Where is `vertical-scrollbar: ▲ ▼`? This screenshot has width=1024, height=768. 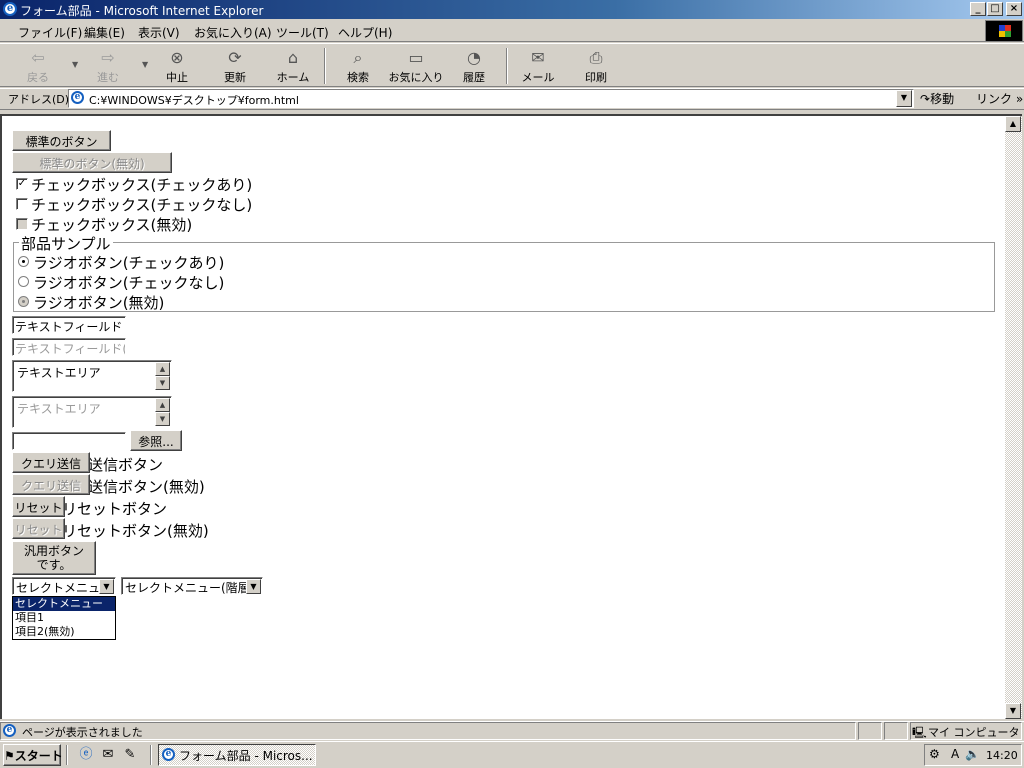 vertical-scrollbar: ▲ ▼ is located at coordinates (1013, 416).